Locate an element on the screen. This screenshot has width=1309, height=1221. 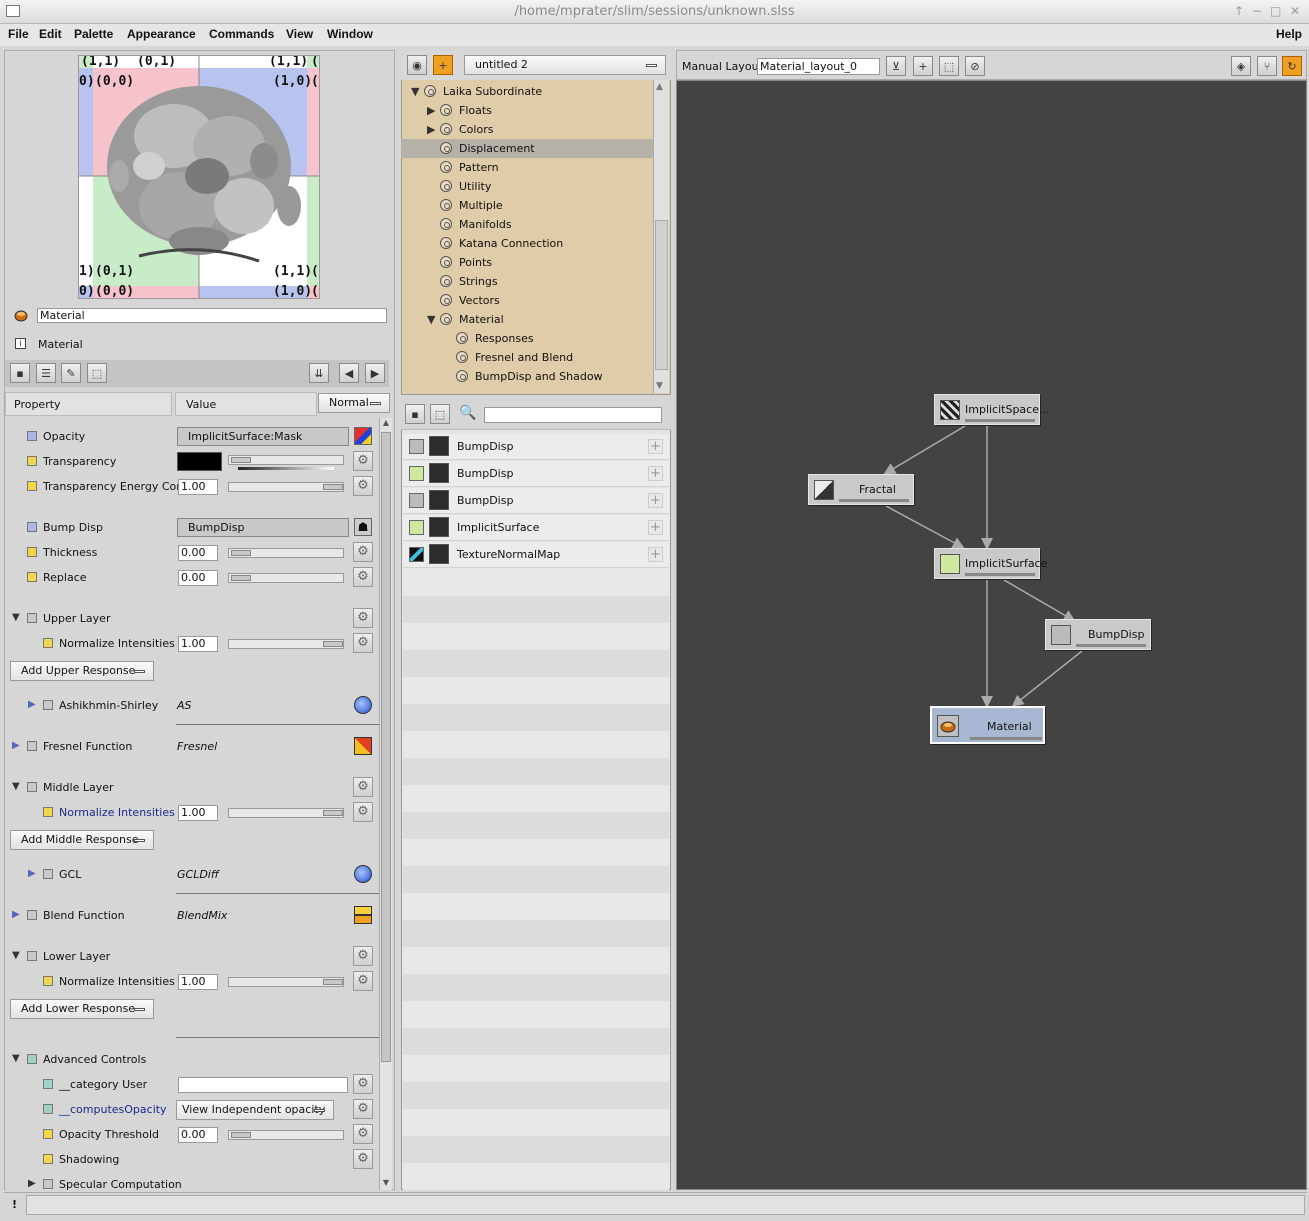
forward-button: ▶ is located at coordinates (375, 373).